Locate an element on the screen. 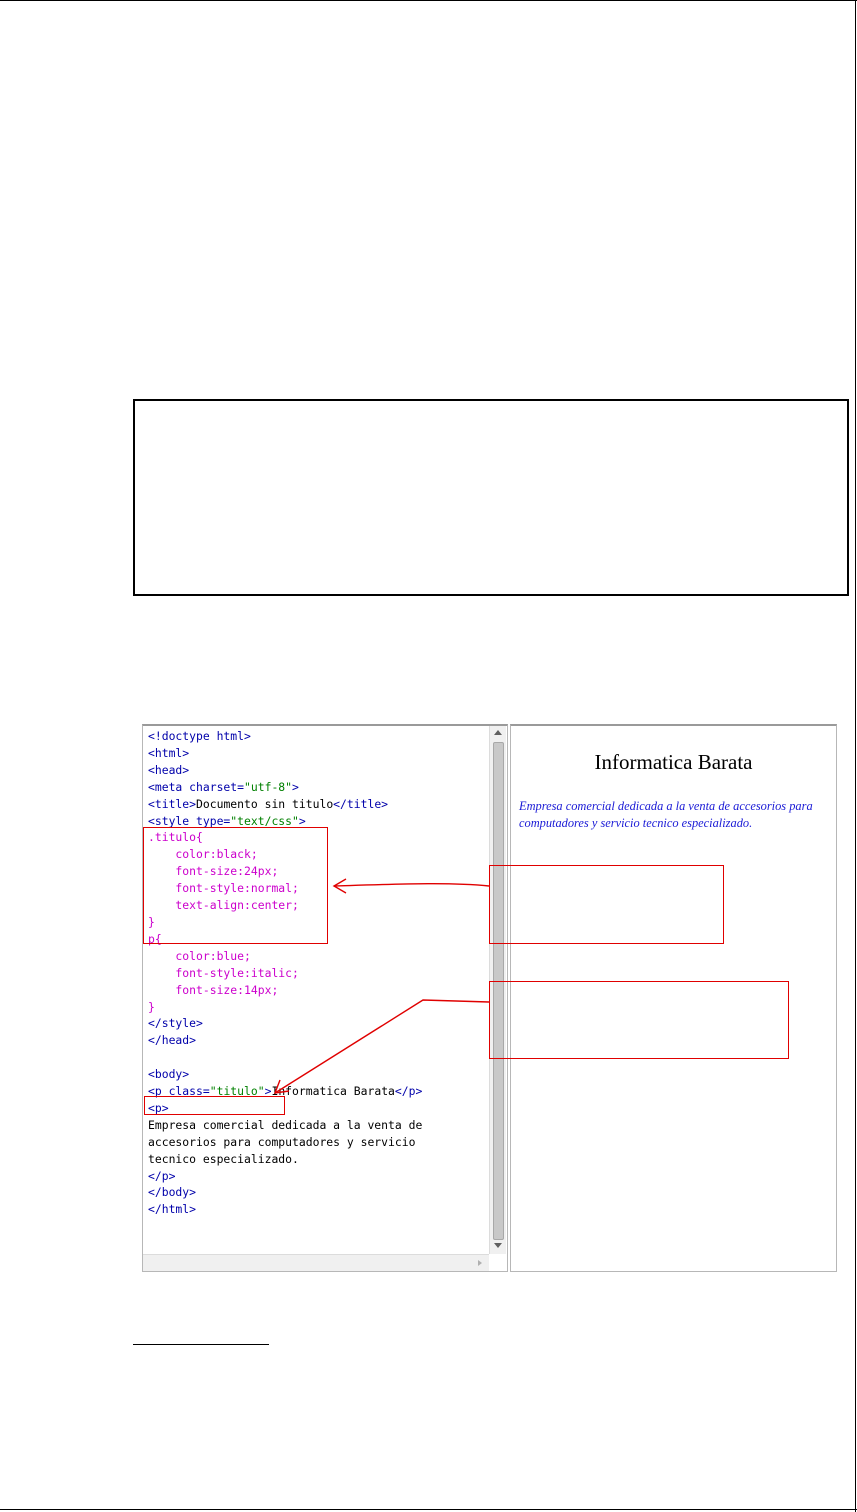 The width and height of the screenshot is (857, 1512). scroll-up-arrow-icon is located at coordinates (498, 732).